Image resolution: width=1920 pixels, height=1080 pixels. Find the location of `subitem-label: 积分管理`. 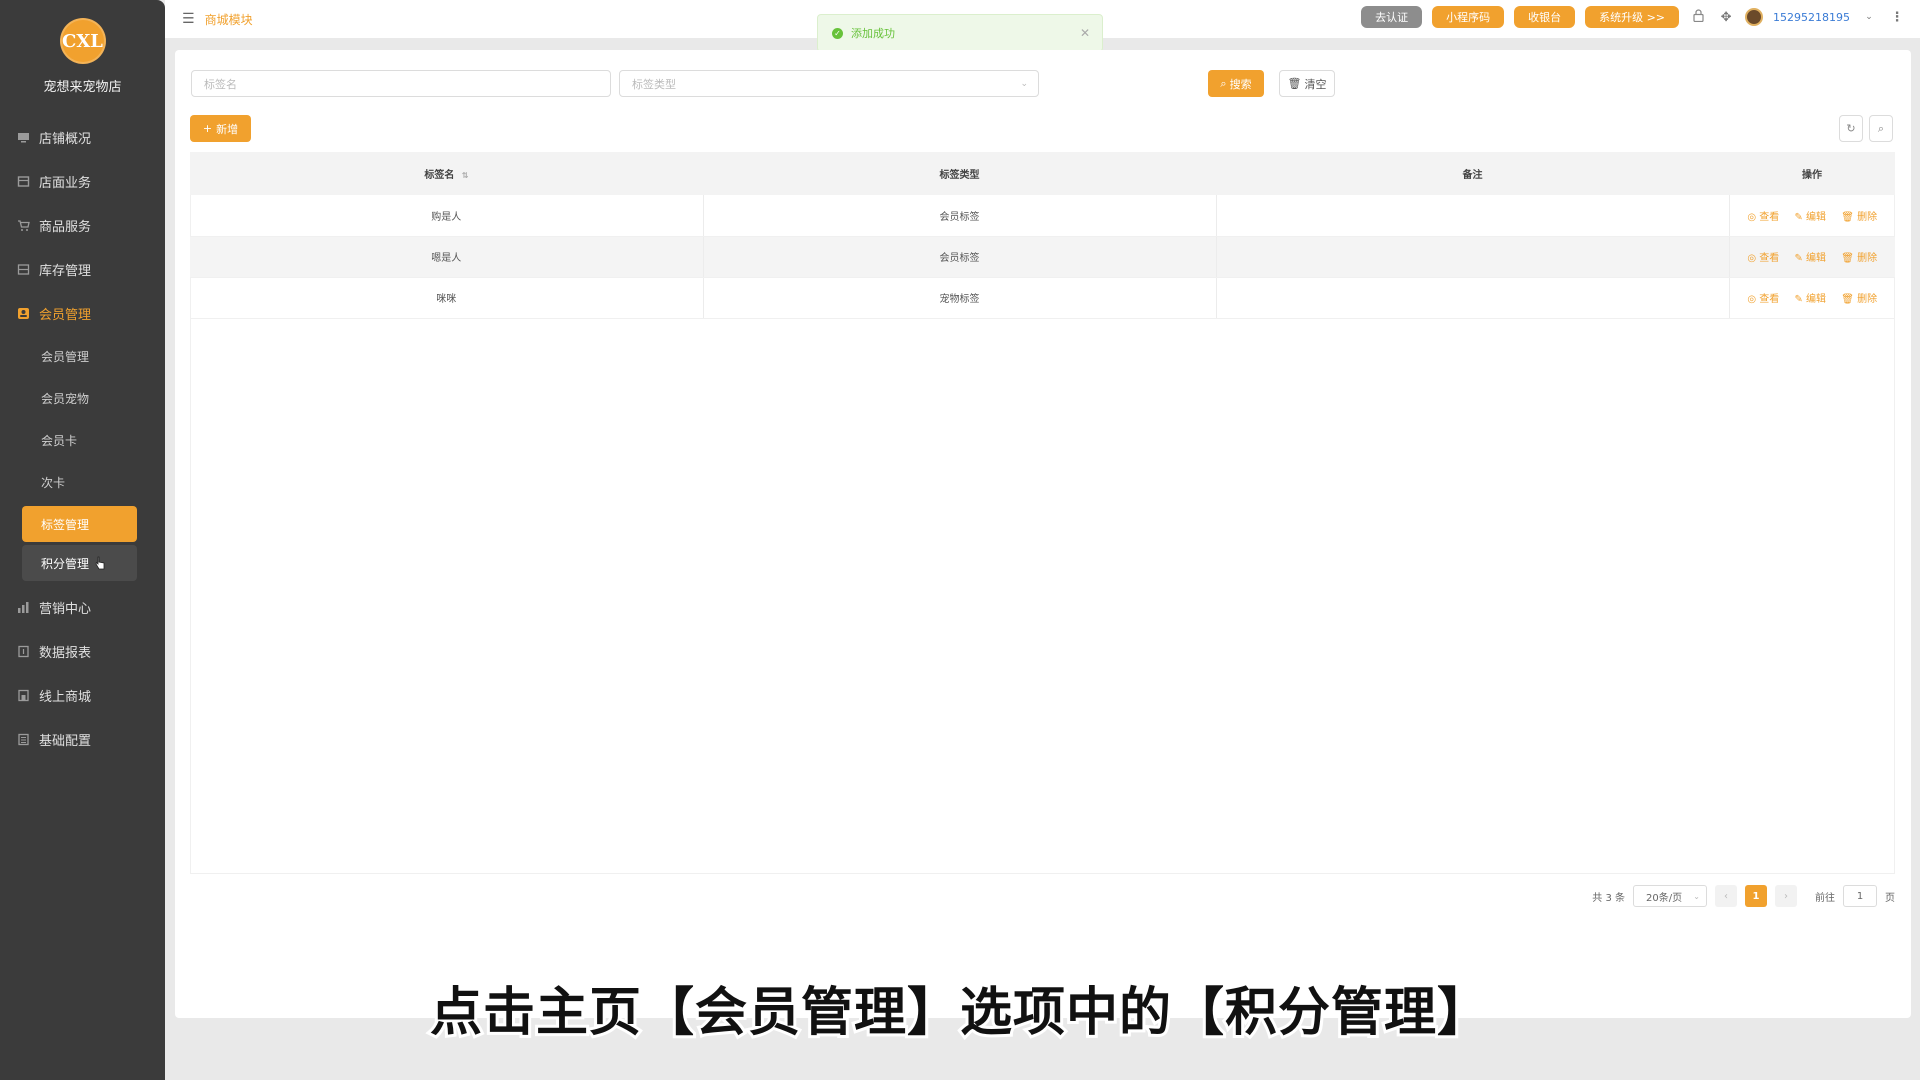

subitem-label: 积分管理 is located at coordinates (65, 563).